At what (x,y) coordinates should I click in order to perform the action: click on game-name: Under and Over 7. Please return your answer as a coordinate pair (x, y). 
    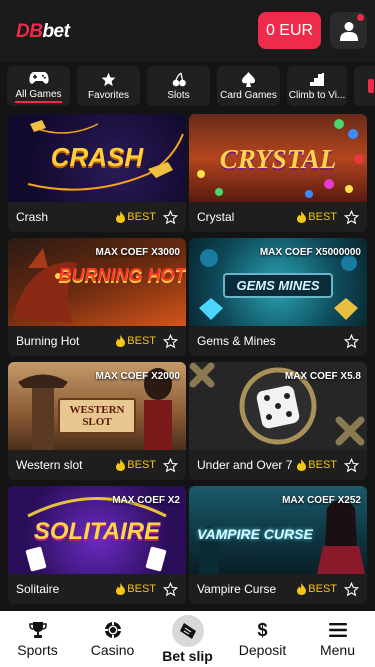
    Looking at the image, I should click on (245, 465).